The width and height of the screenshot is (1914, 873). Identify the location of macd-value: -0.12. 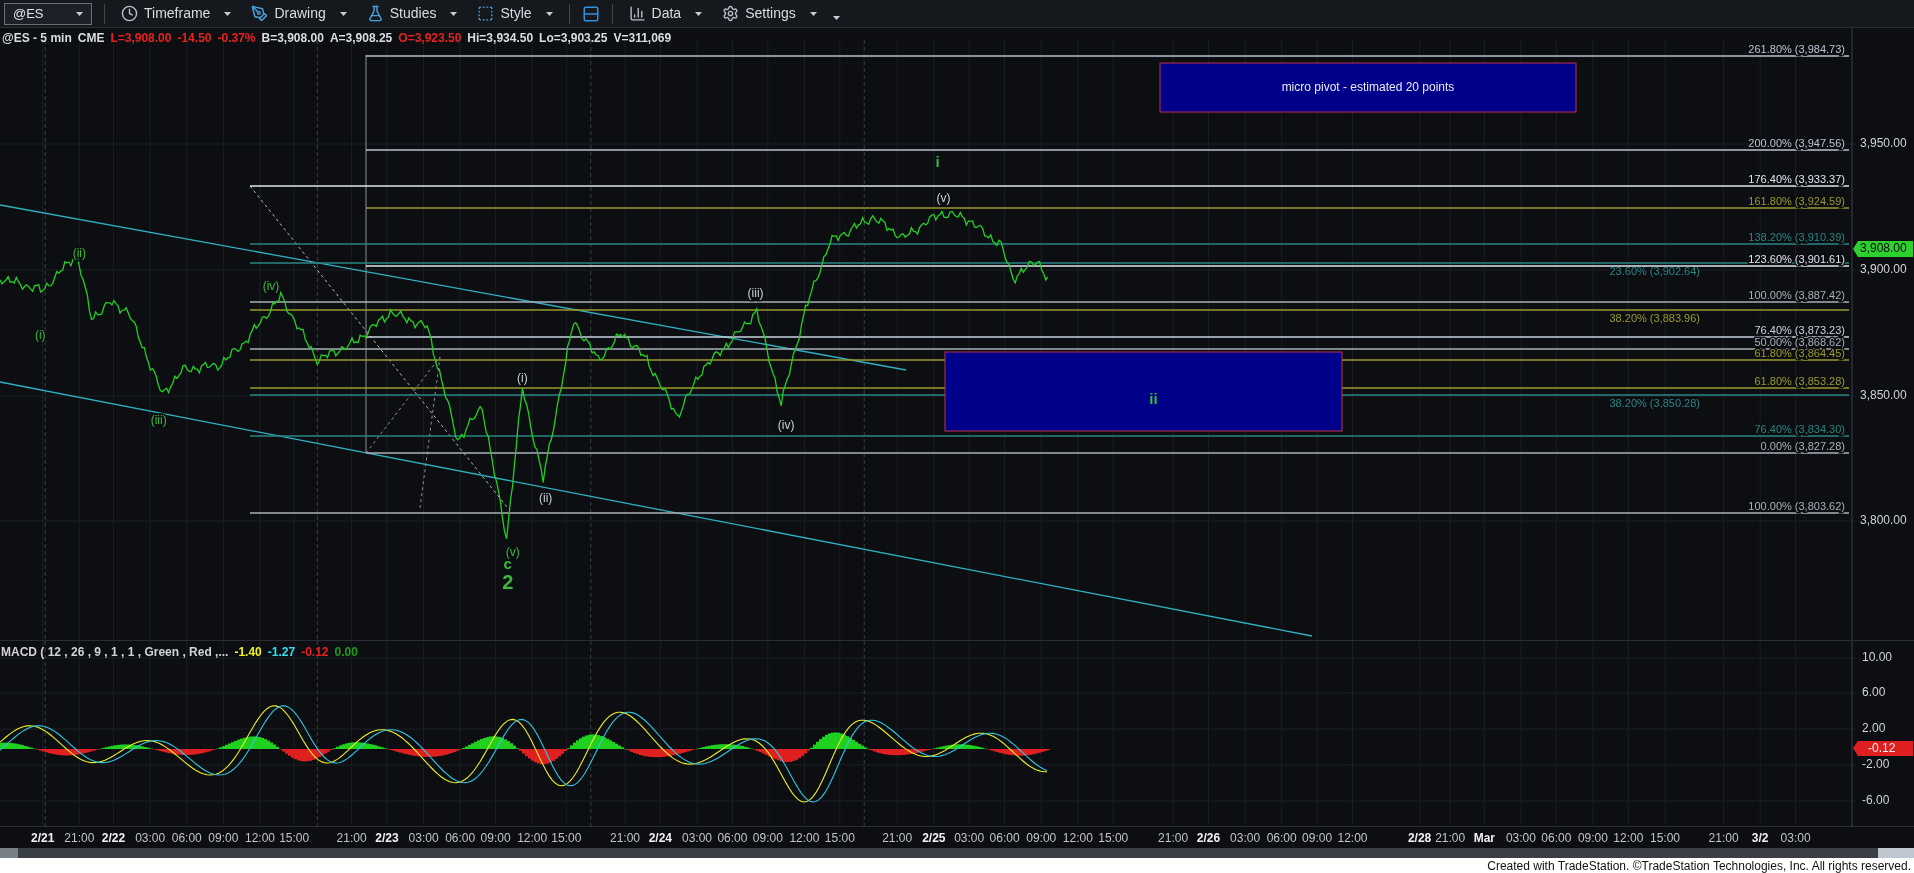
(315, 652).